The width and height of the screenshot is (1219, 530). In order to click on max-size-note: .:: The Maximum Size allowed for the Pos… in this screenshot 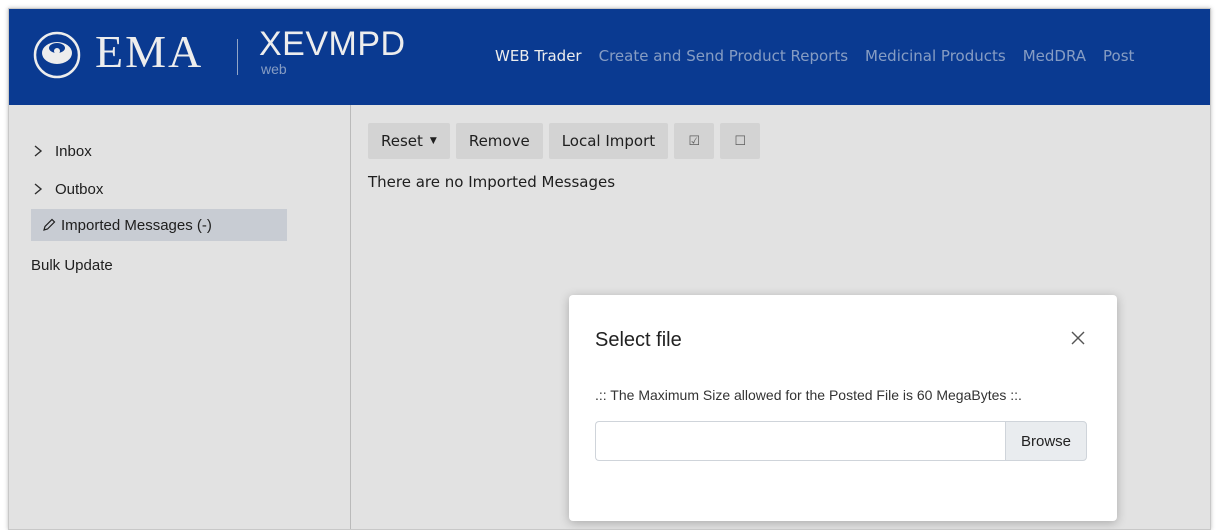, I will do `click(808, 395)`.